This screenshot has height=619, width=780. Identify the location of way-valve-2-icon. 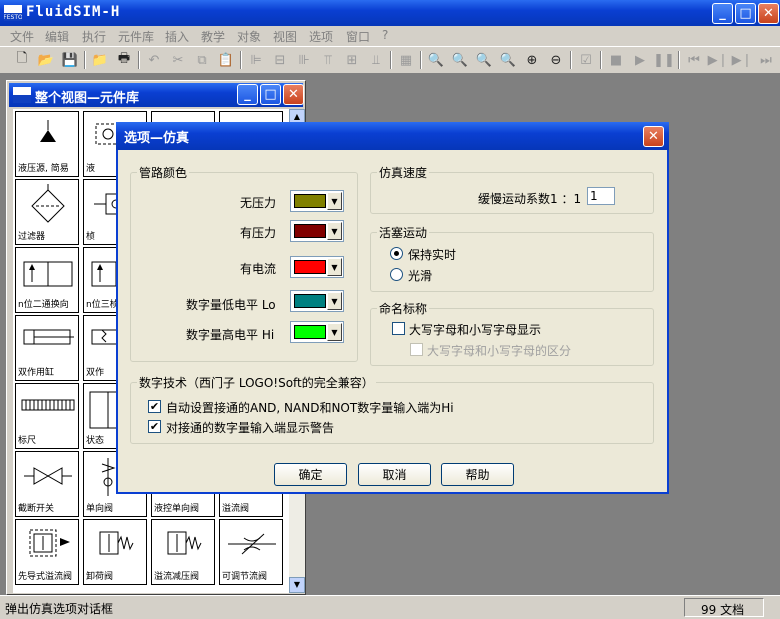
(48, 274).